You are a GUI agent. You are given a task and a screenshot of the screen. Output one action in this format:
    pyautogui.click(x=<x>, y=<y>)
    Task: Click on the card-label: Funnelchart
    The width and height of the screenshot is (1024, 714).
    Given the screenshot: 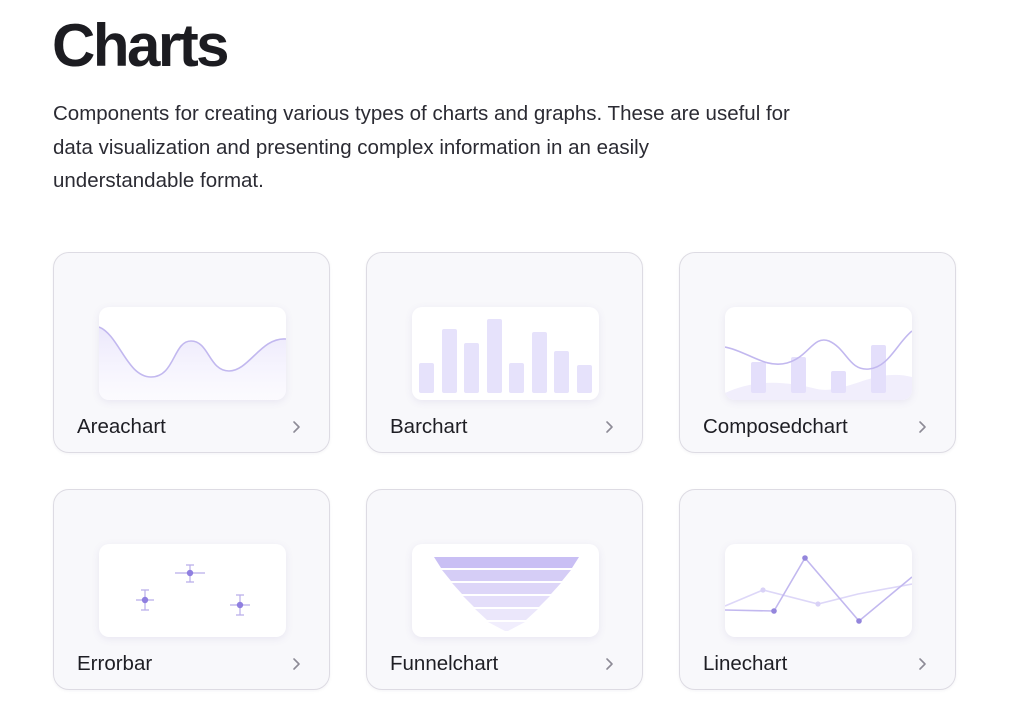 What is the action you would take?
    pyautogui.click(x=444, y=663)
    